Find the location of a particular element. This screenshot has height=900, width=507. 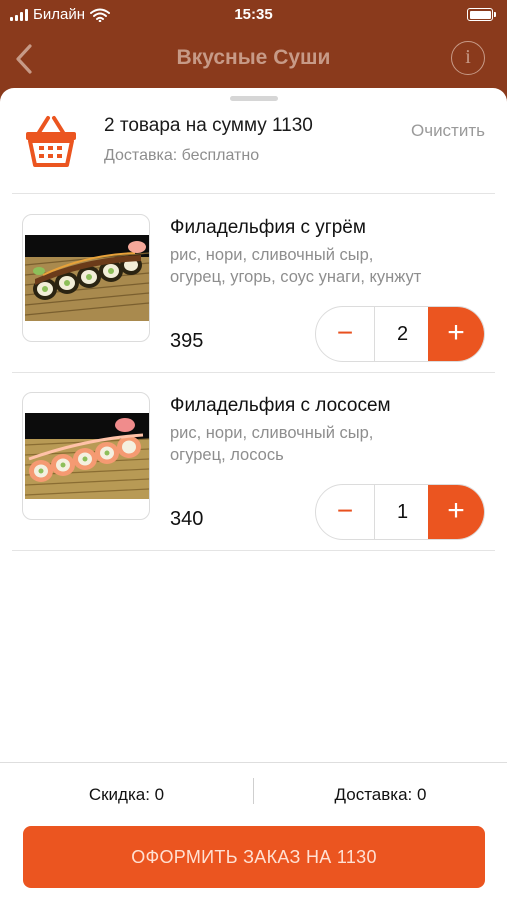

info-icon: i is located at coordinates (468, 57).